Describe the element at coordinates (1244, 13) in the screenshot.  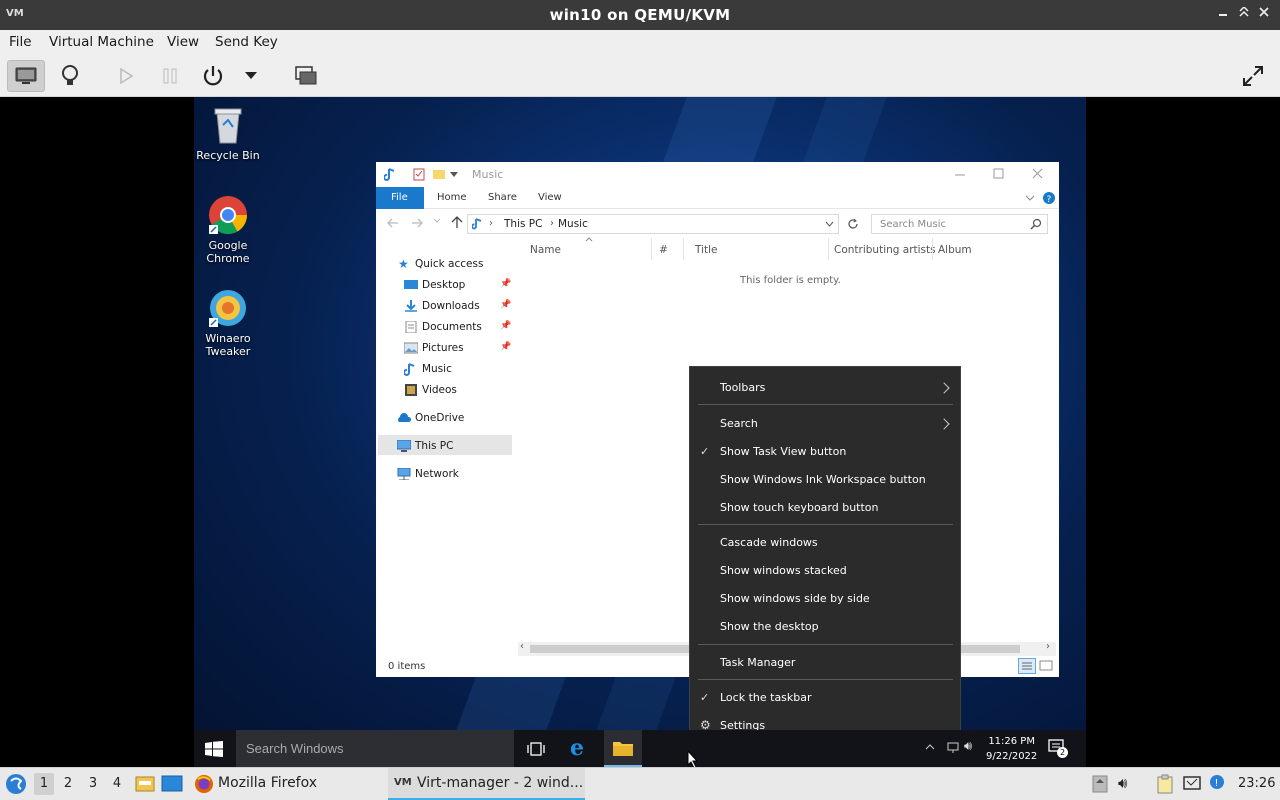
I see `maximize-button` at that location.